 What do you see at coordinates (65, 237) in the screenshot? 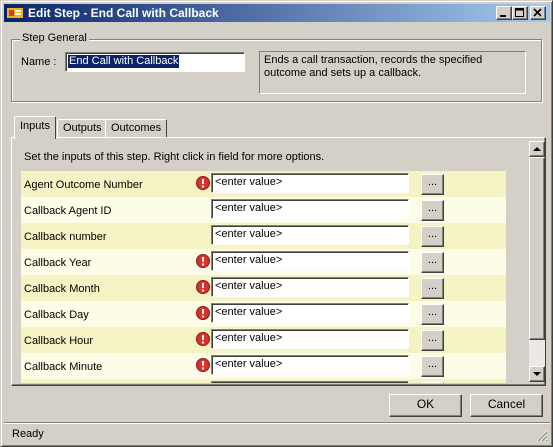
I see `input-label: Callback number` at bounding box center [65, 237].